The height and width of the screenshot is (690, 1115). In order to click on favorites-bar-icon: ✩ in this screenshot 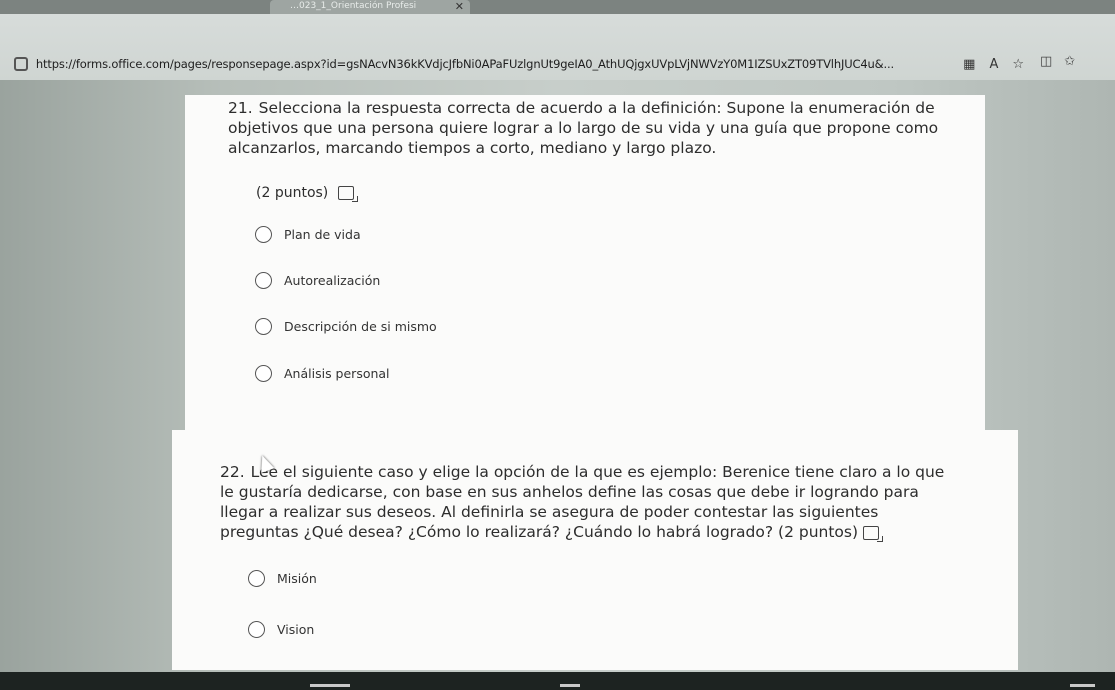, I will do `click(1069, 61)`.